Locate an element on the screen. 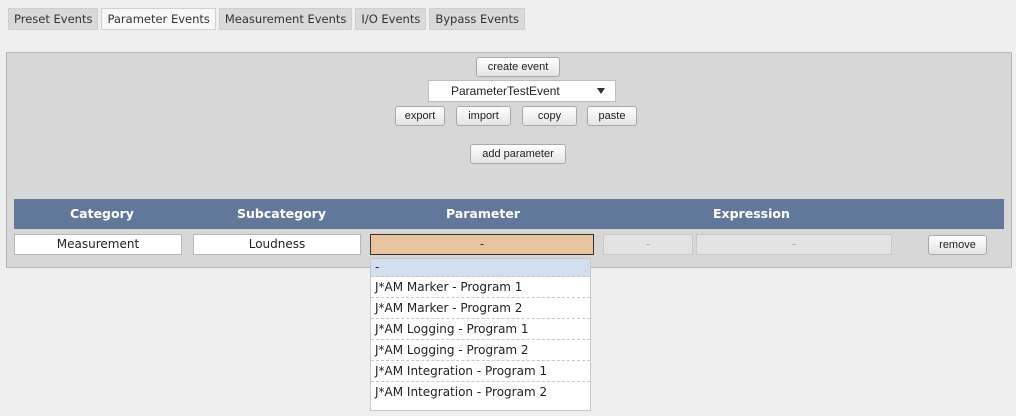  parameter-option: - is located at coordinates (480, 268).